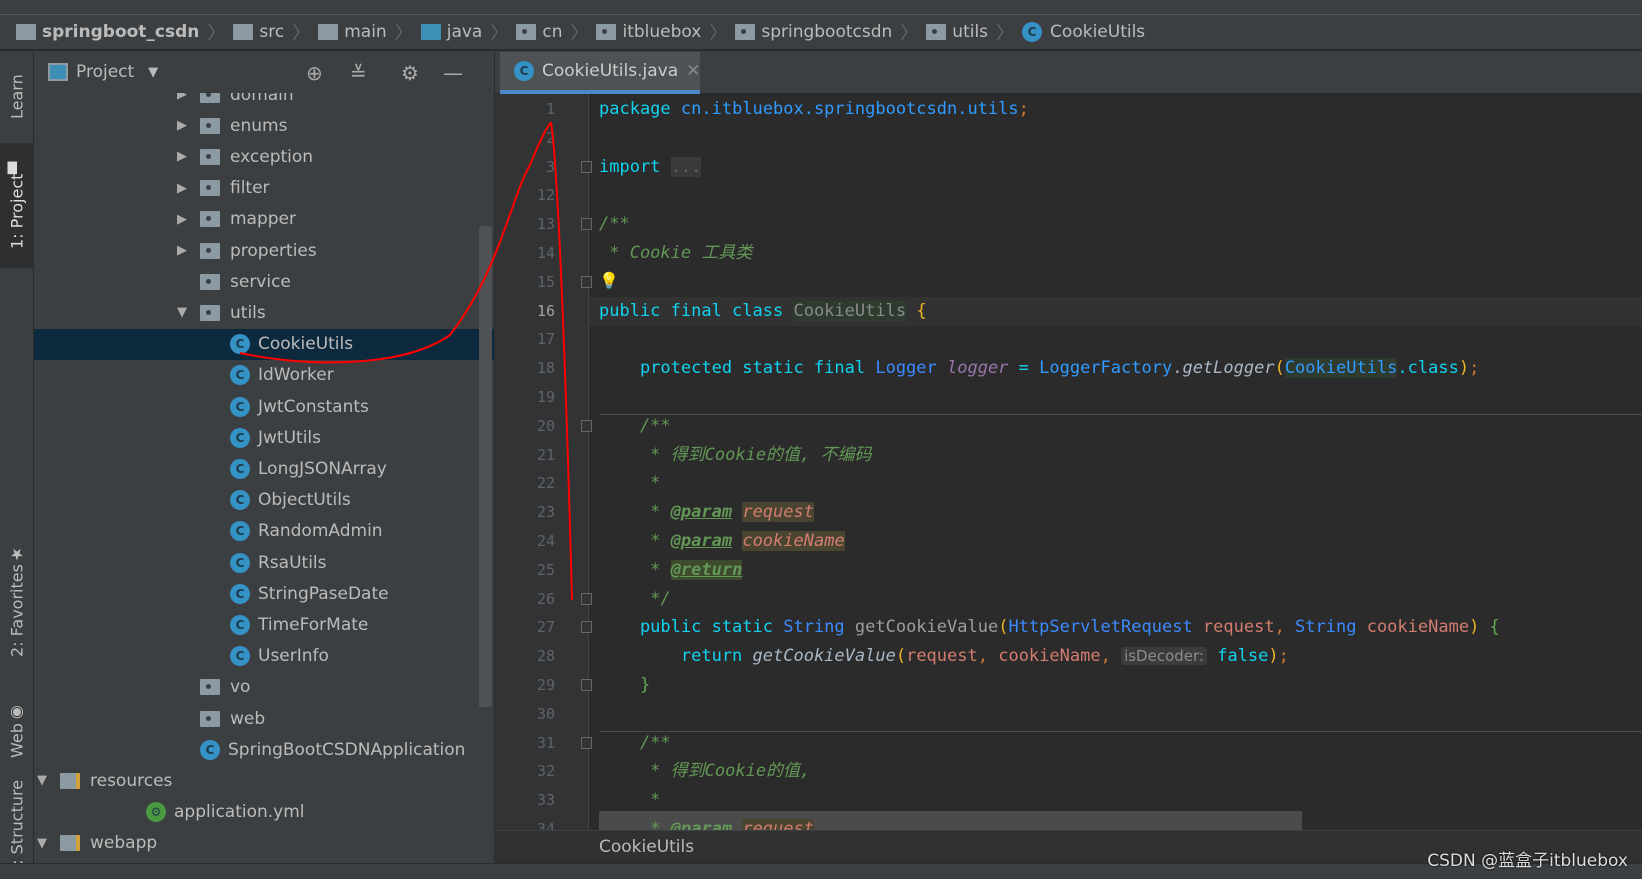  I want to click on watermark: CSDN @蓝盒子itbluebox, so click(1527, 861).